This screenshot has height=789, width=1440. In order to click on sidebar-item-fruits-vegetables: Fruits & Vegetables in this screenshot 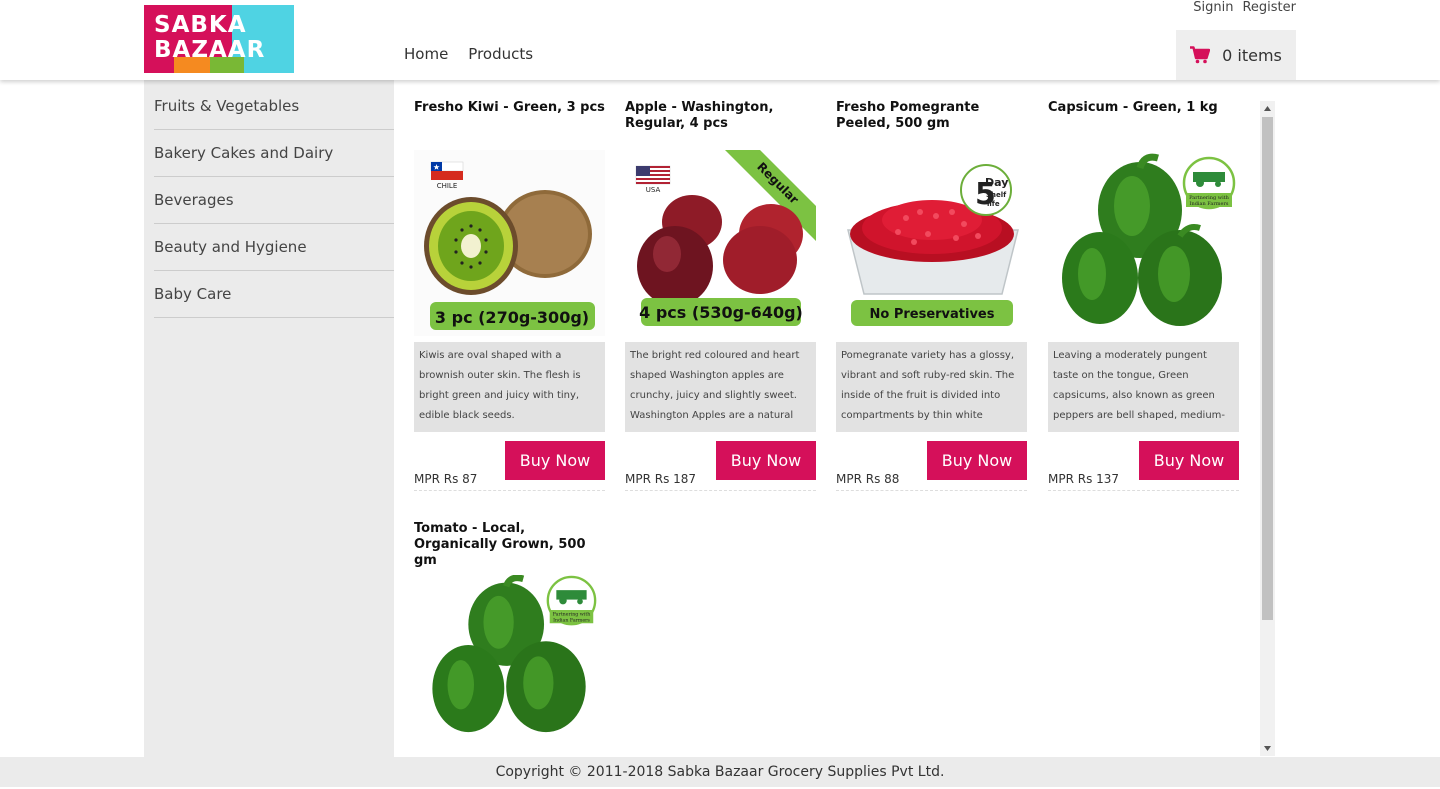, I will do `click(274, 105)`.